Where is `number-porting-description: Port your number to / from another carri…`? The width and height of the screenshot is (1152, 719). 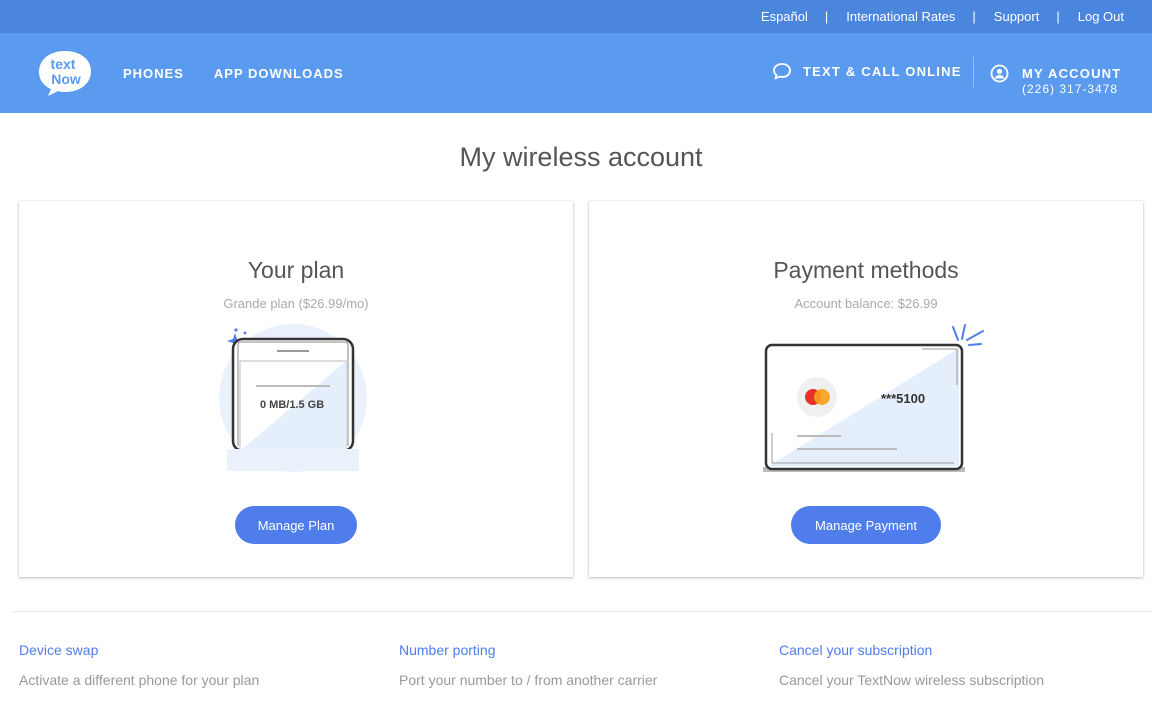
number-porting-description: Port your number to / from another carri… is located at coordinates (528, 680).